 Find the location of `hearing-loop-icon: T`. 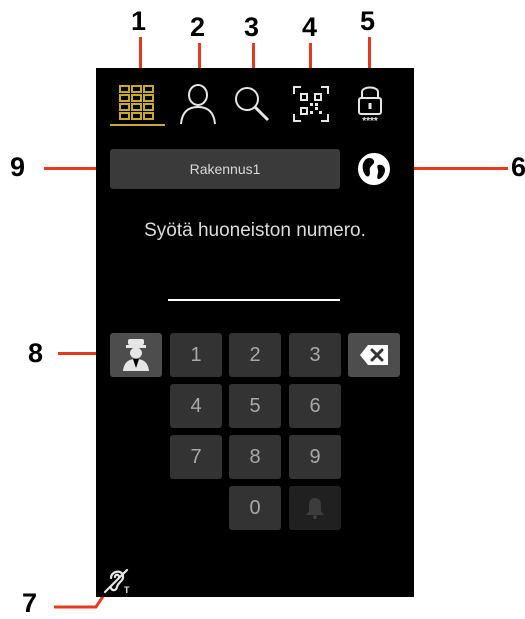

hearing-loop-icon: T is located at coordinates (116, 581).